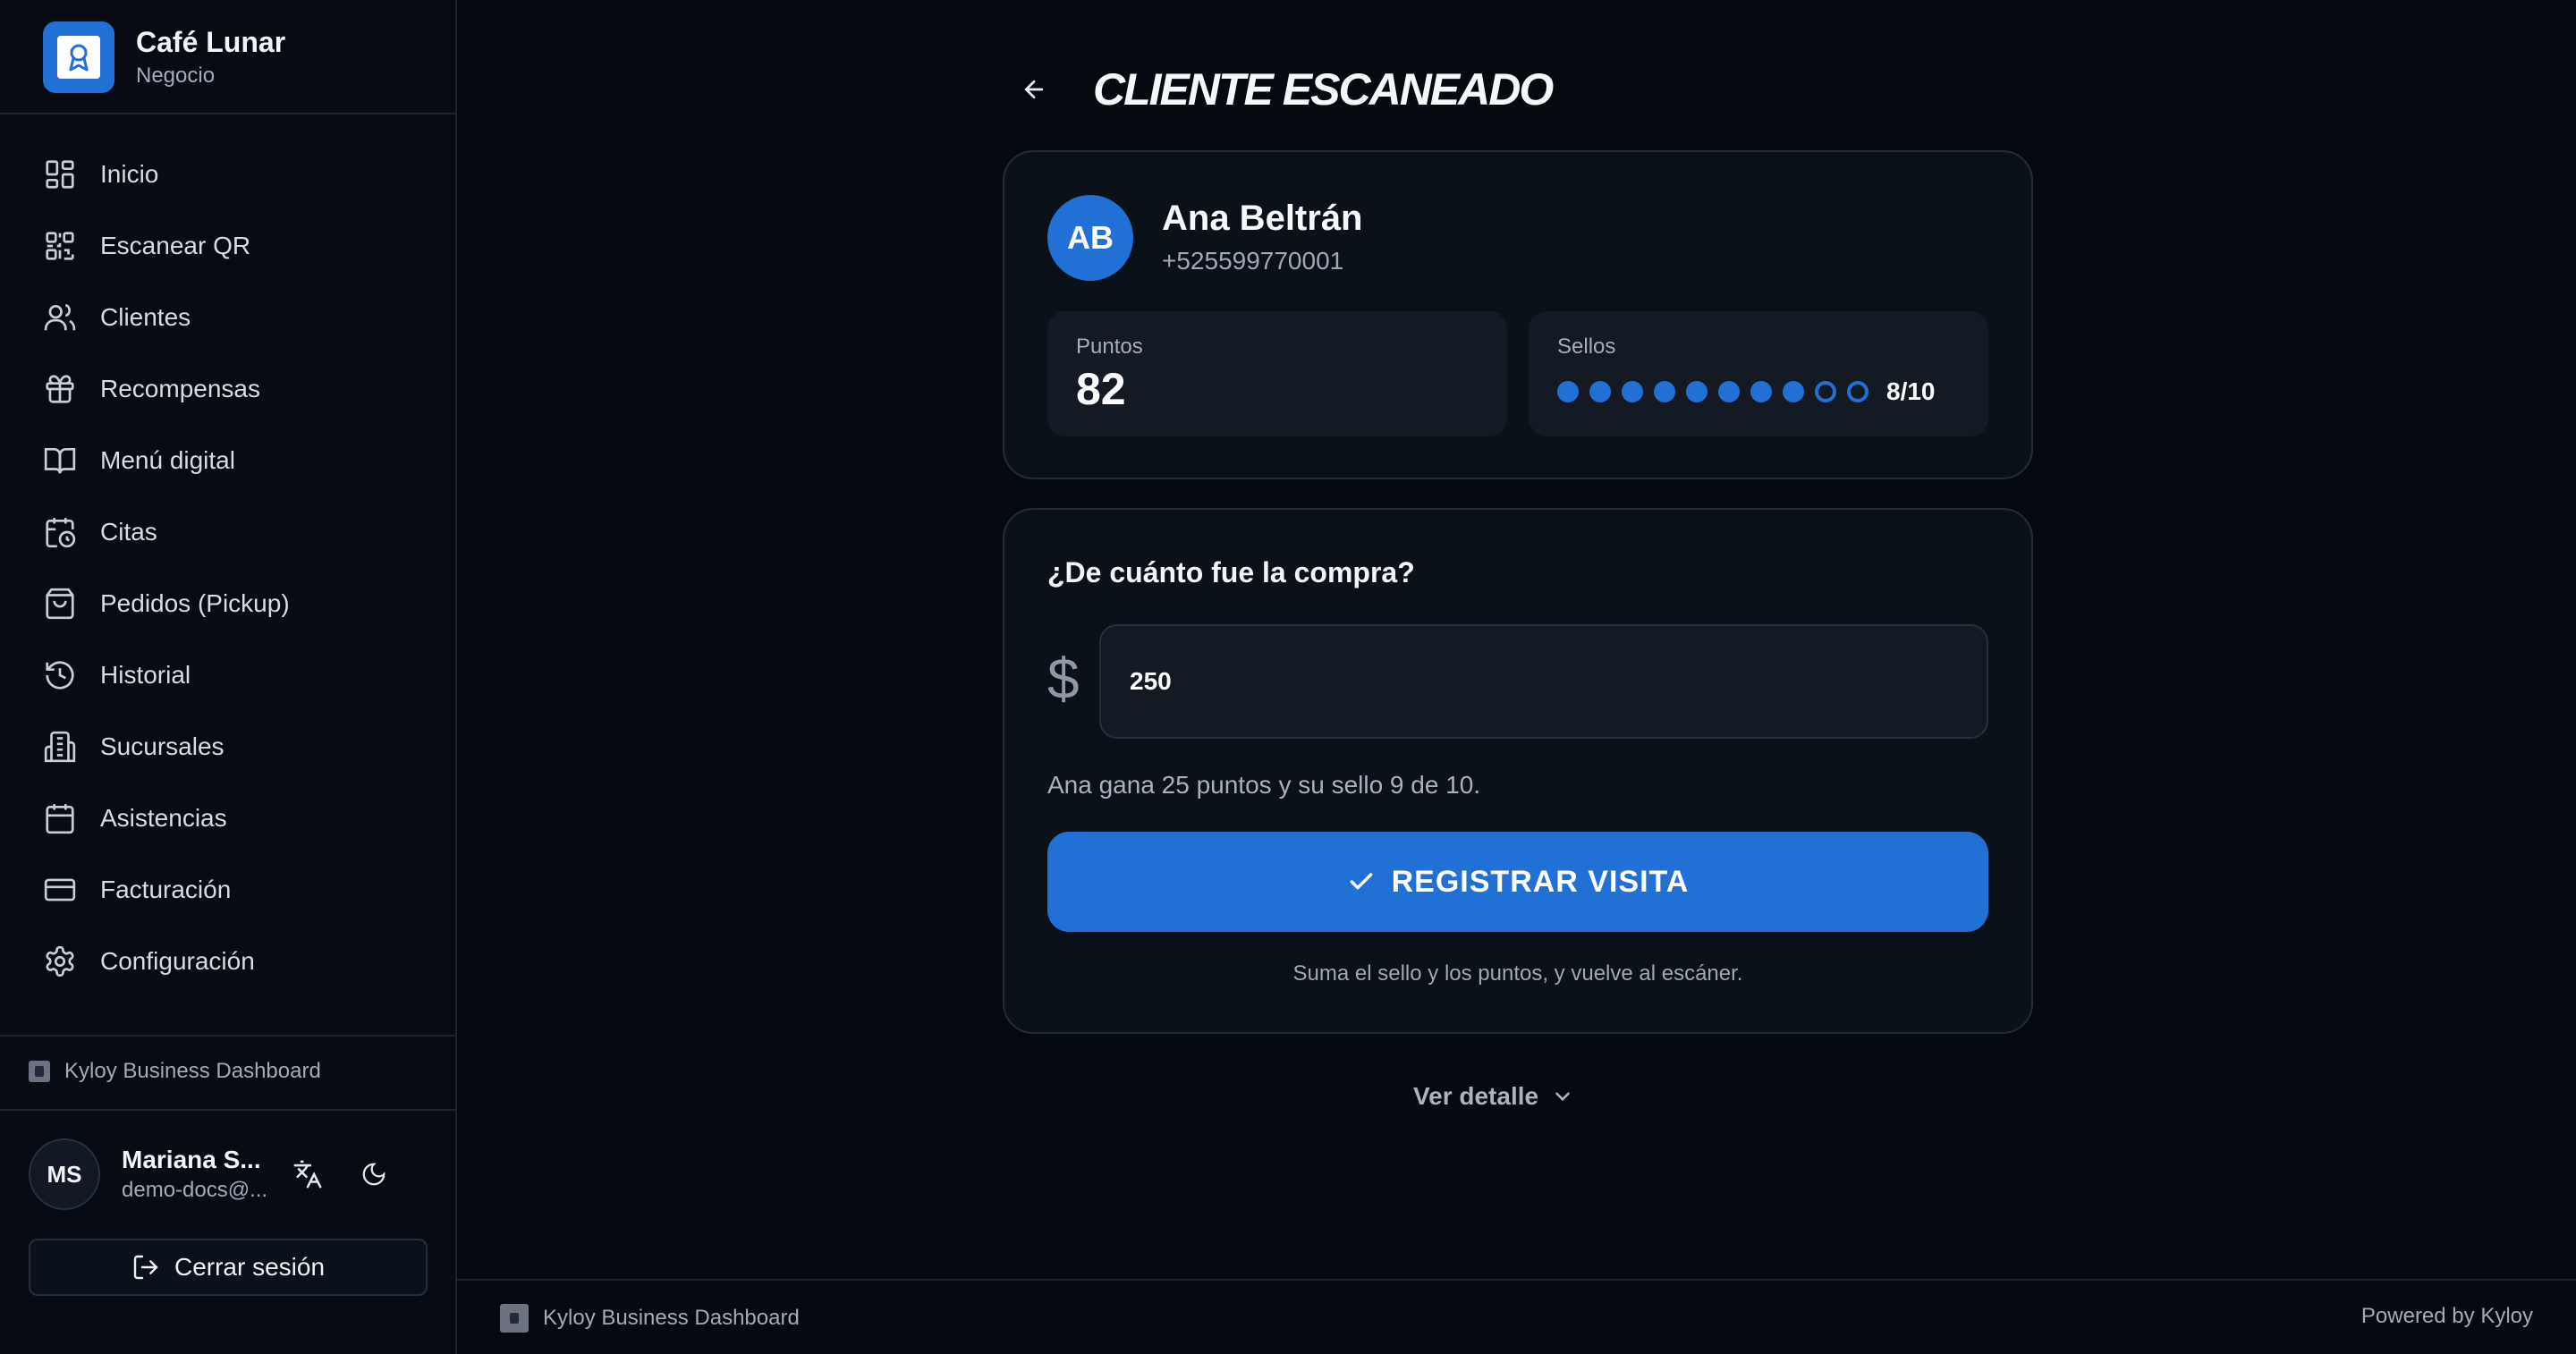 This screenshot has height=1354, width=2576. Describe the element at coordinates (235, 532) in the screenshot. I see `sidebar-item-citas: Citas` at that location.